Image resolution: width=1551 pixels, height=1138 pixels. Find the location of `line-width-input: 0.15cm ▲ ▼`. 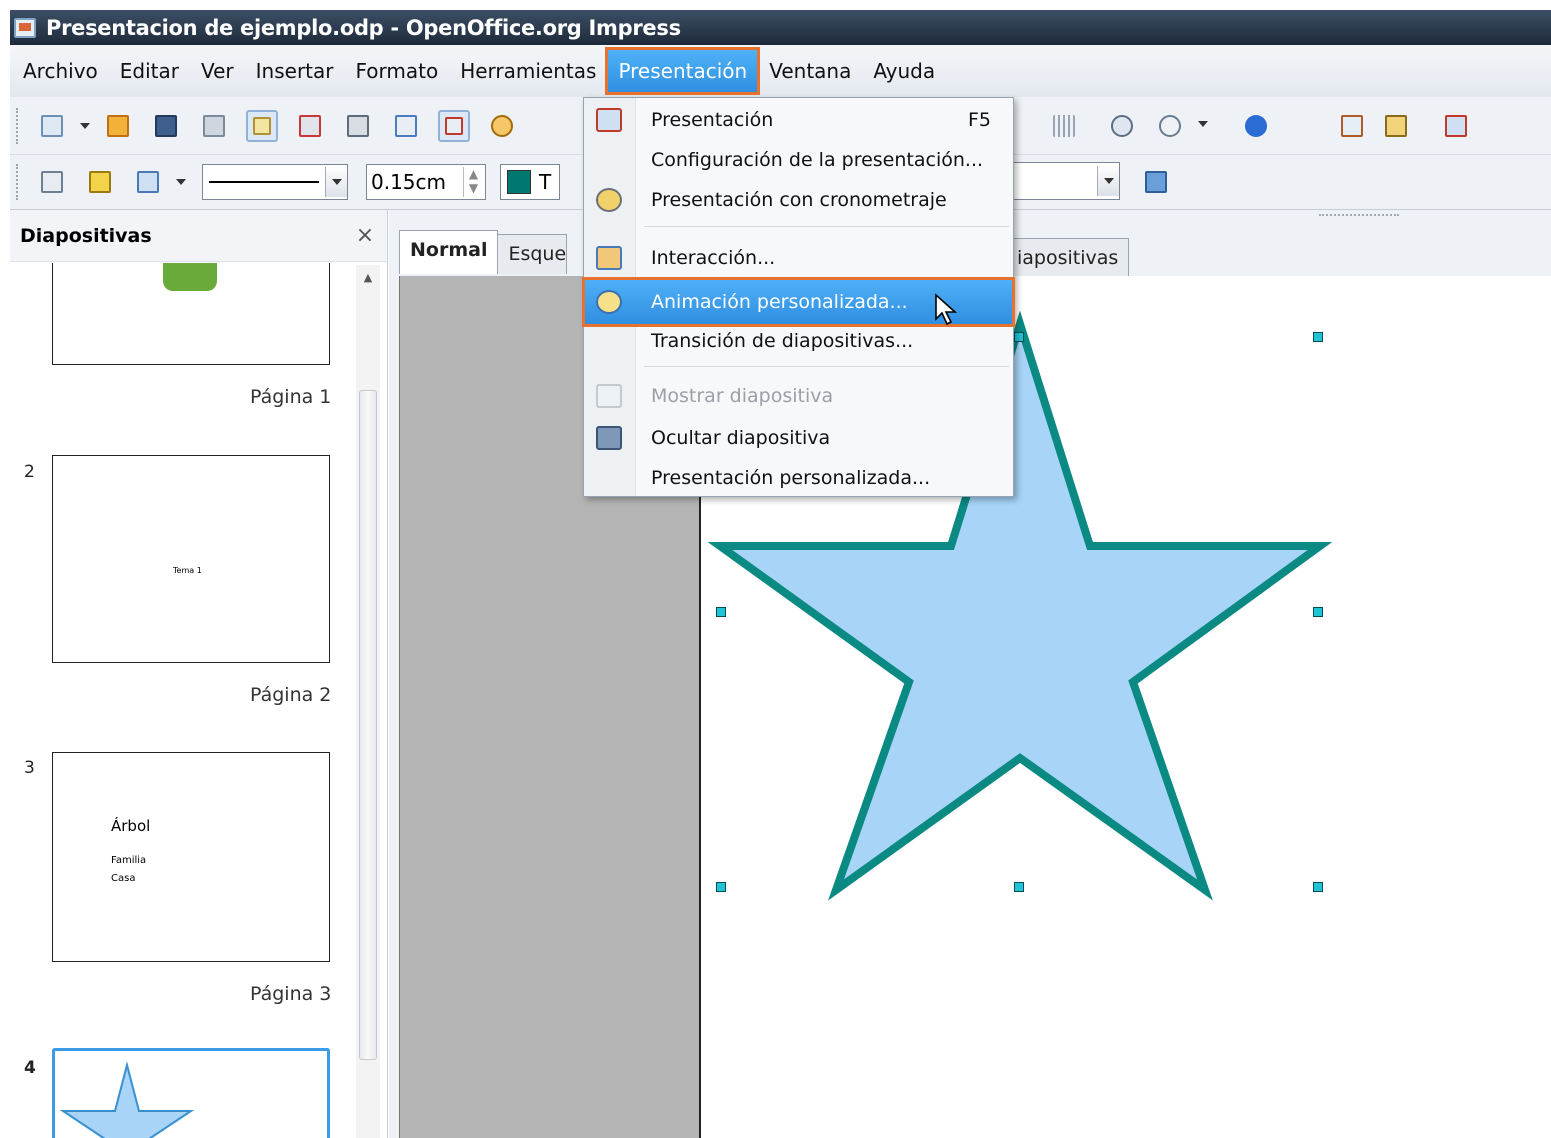

line-width-input: 0.15cm ▲ ▼ is located at coordinates (426, 182).